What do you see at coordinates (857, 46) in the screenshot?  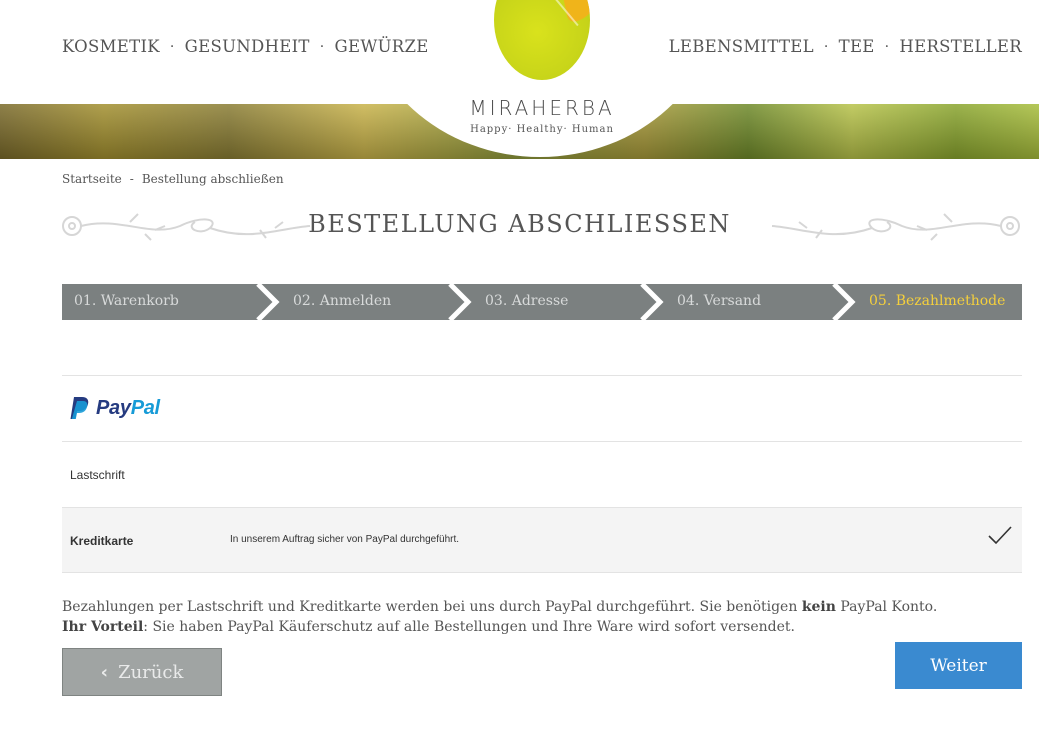 I see `nav-item-tee: TEE` at bounding box center [857, 46].